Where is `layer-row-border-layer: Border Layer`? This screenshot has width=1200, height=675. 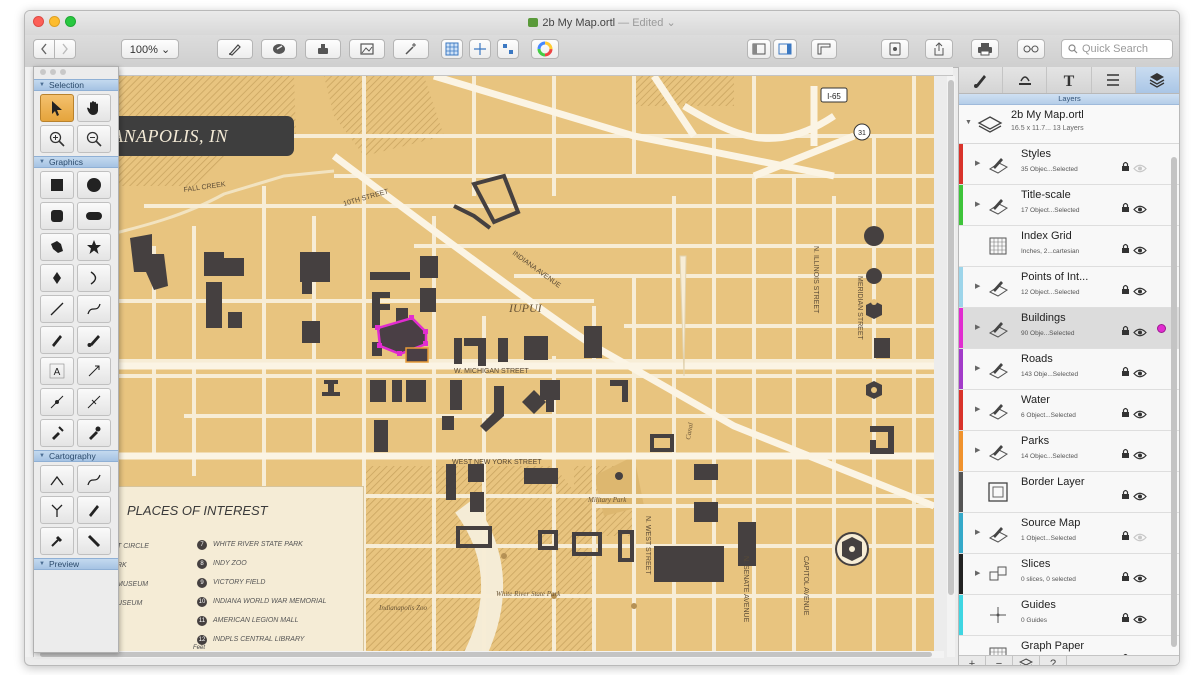
layer-row-border-layer: Border Layer is located at coordinates (1069, 492).